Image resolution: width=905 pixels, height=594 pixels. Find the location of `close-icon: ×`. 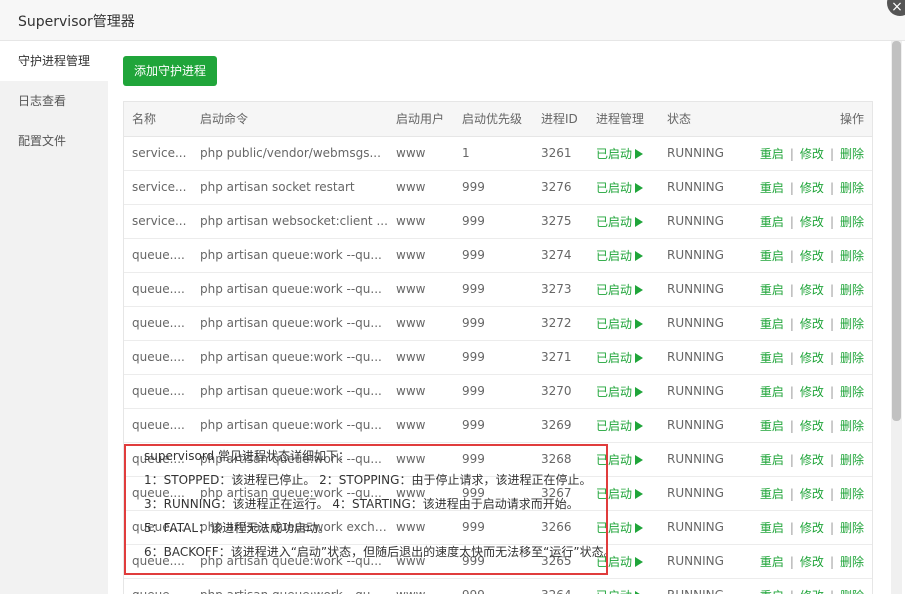

close-icon: × is located at coordinates (896, 8).